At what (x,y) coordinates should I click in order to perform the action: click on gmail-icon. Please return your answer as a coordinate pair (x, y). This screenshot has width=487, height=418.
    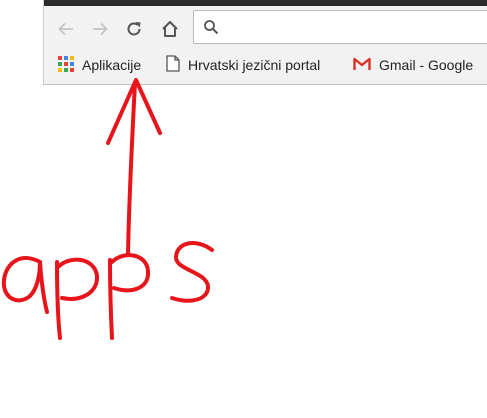
    Looking at the image, I should click on (362, 65).